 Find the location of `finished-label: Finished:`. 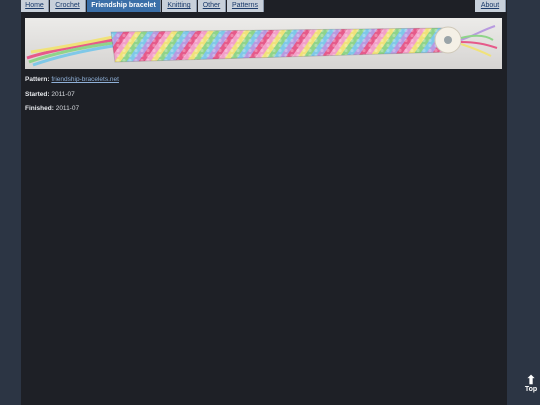

finished-label: Finished: is located at coordinates (39, 108).